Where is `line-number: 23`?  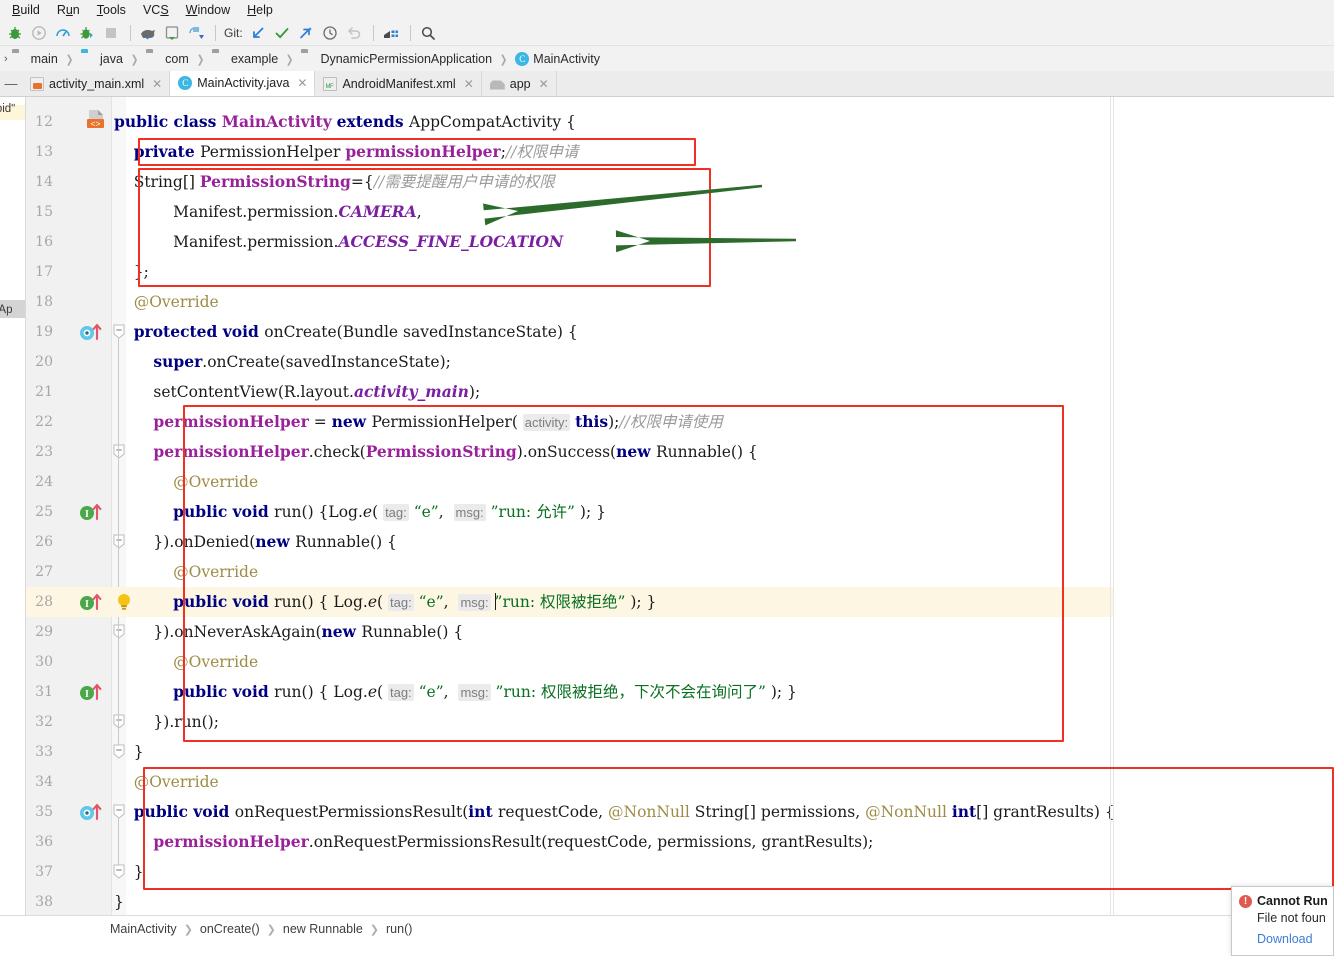
line-number: 23 is located at coordinates (44, 452).